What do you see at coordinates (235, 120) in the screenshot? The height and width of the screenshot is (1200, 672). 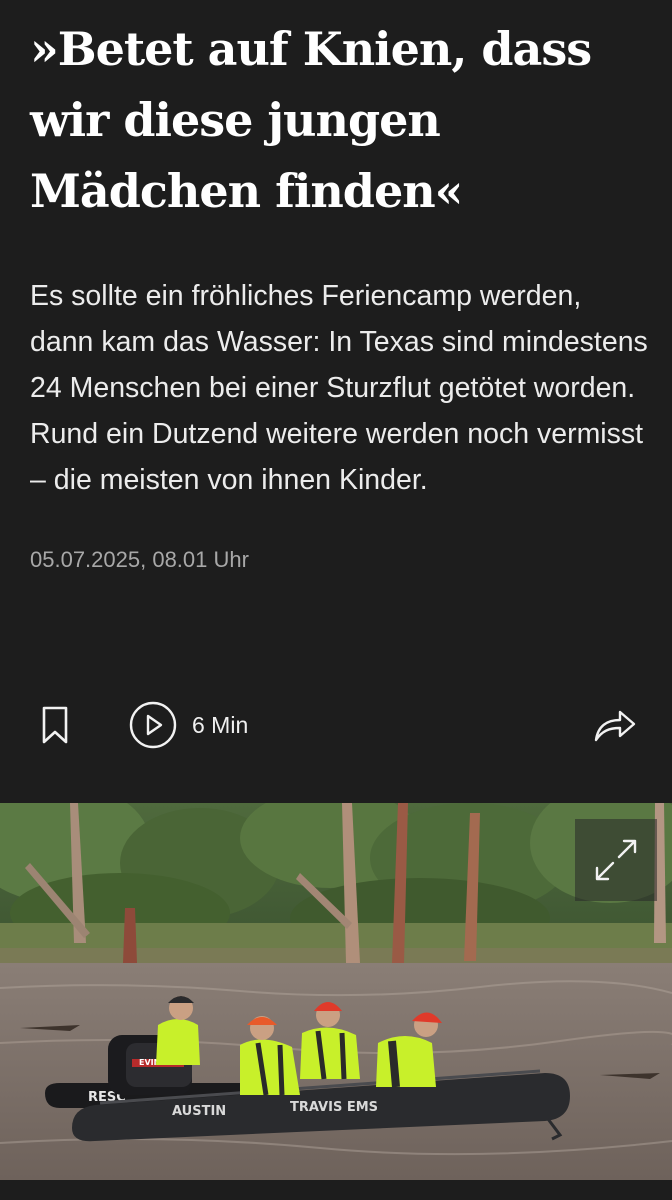 I see `headline-line: wir diese jungen` at bounding box center [235, 120].